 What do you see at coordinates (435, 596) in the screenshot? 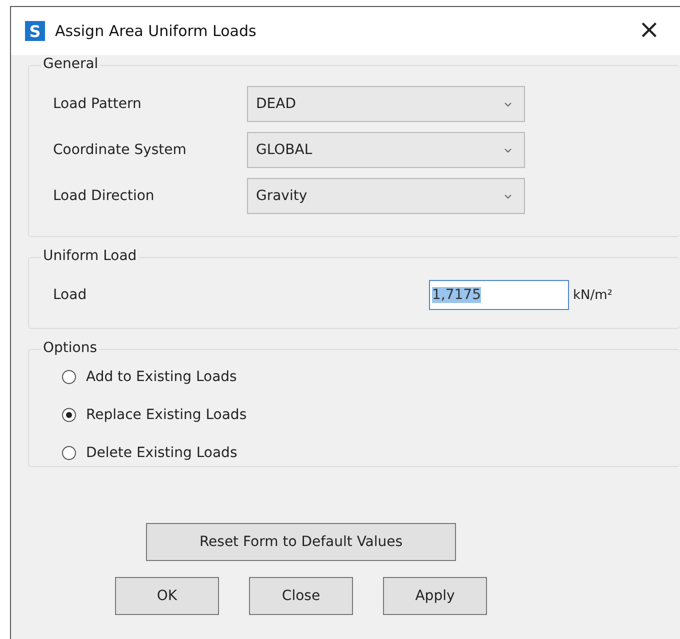
I see `dialog-button: Apply` at bounding box center [435, 596].